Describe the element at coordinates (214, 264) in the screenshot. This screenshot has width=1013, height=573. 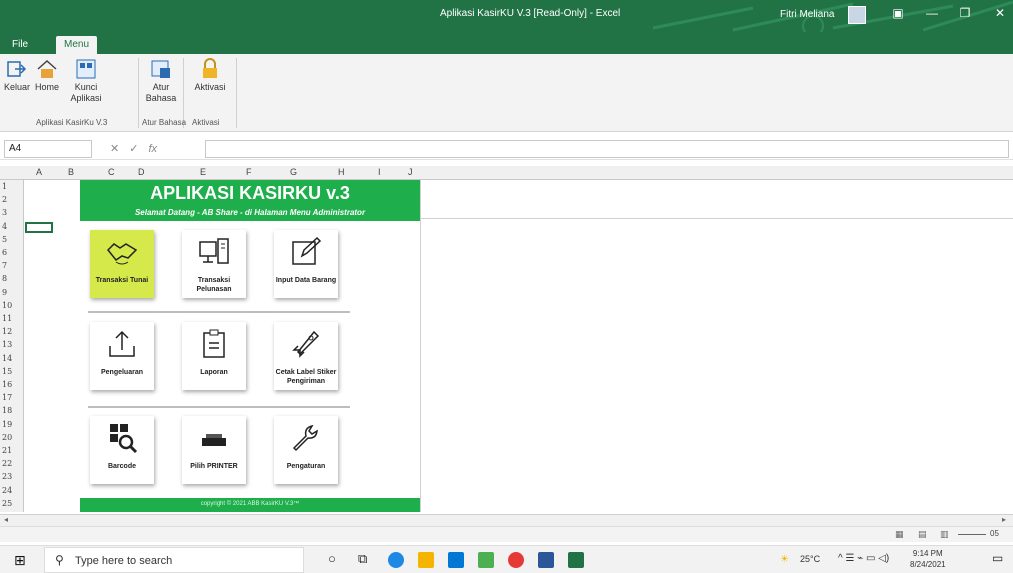
I see `transaksi-pelunasan-button: Transaksi Pelunasan` at that location.